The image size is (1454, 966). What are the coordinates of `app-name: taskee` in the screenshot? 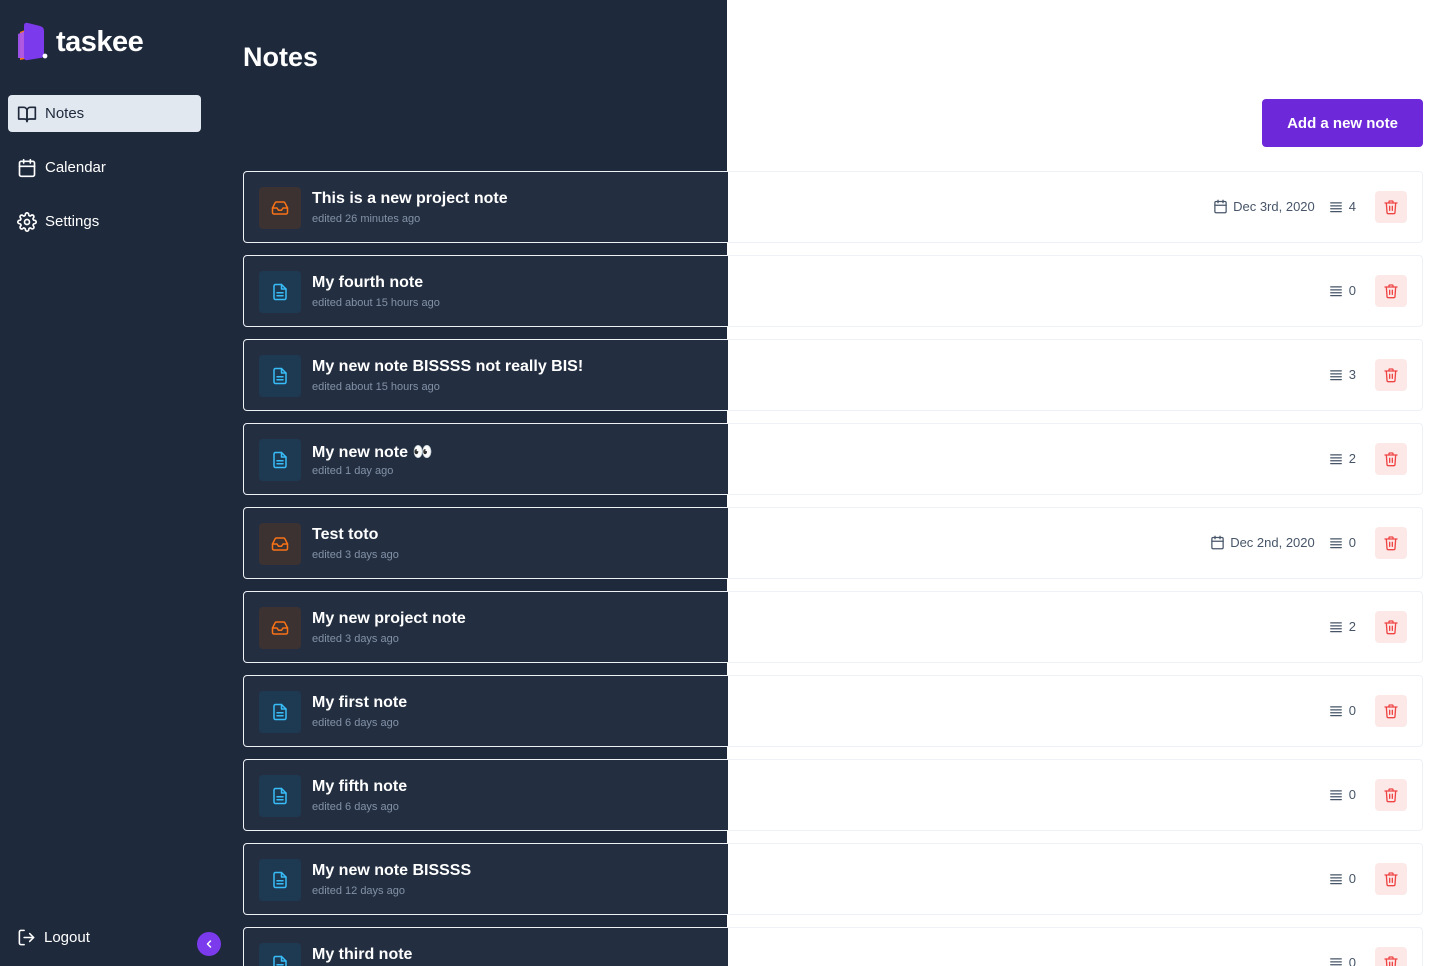 It's located at (100, 41).